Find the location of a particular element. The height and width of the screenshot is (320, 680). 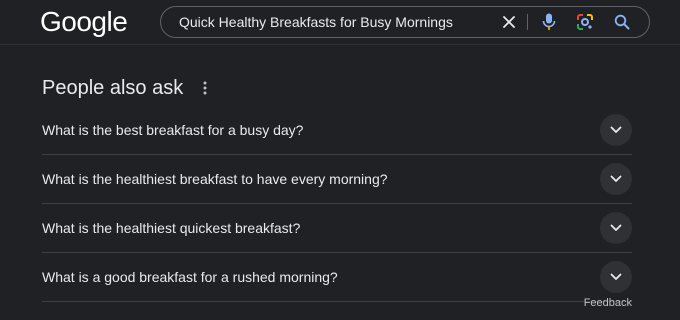

search-icon is located at coordinates (622, 22).